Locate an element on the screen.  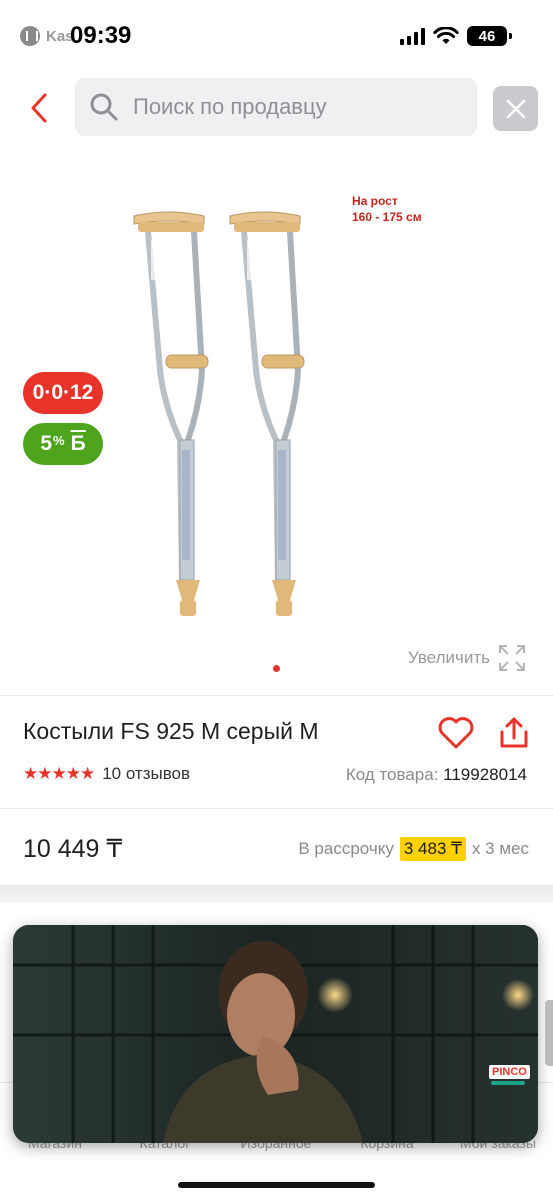
search-header is located at coordinates (276, 109).